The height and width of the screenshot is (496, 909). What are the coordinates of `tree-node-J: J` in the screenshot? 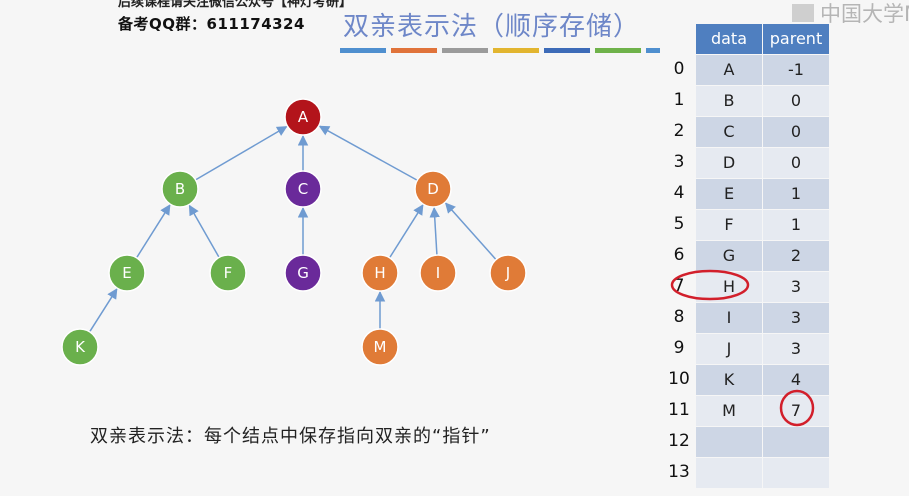 It's located at (508, 273).